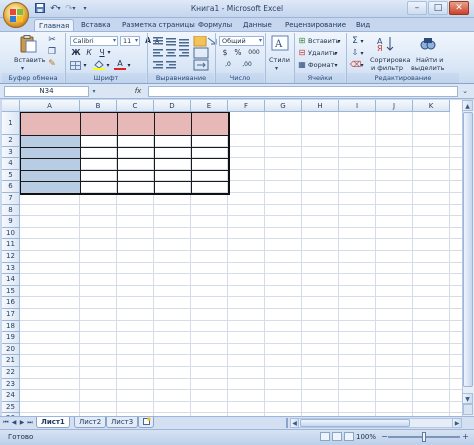 This screenshot has width=474, height=445. What do you see at coordinates (228, 65) in the screenshot?
I see `increase-decimal-button: ,0` at bounding box center [228, 65].